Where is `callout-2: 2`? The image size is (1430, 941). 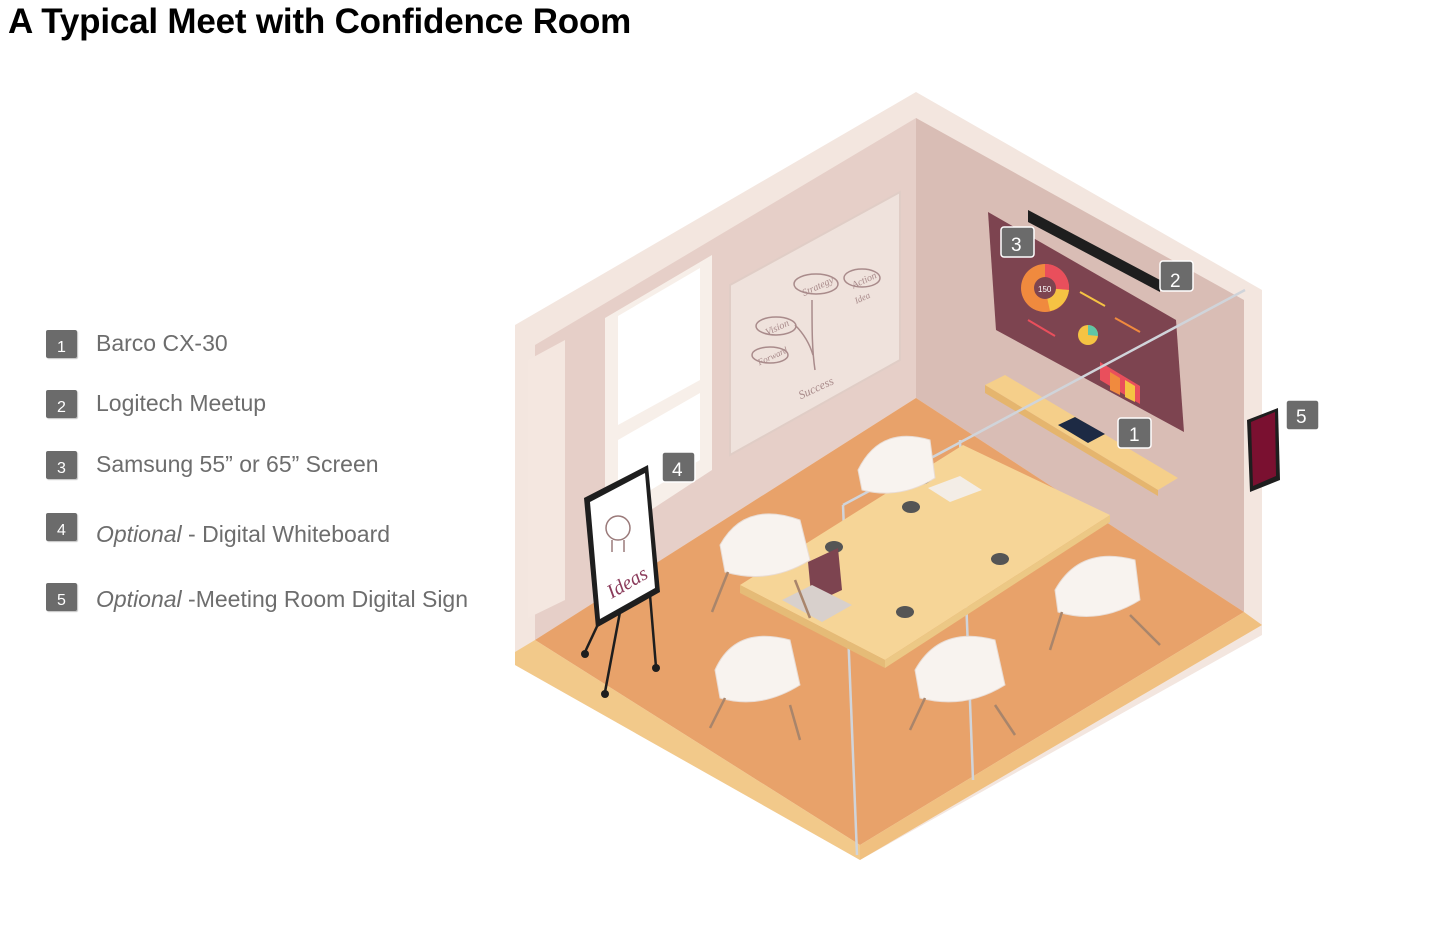
callout-2: 2 is located at coordinates (1176, 276).